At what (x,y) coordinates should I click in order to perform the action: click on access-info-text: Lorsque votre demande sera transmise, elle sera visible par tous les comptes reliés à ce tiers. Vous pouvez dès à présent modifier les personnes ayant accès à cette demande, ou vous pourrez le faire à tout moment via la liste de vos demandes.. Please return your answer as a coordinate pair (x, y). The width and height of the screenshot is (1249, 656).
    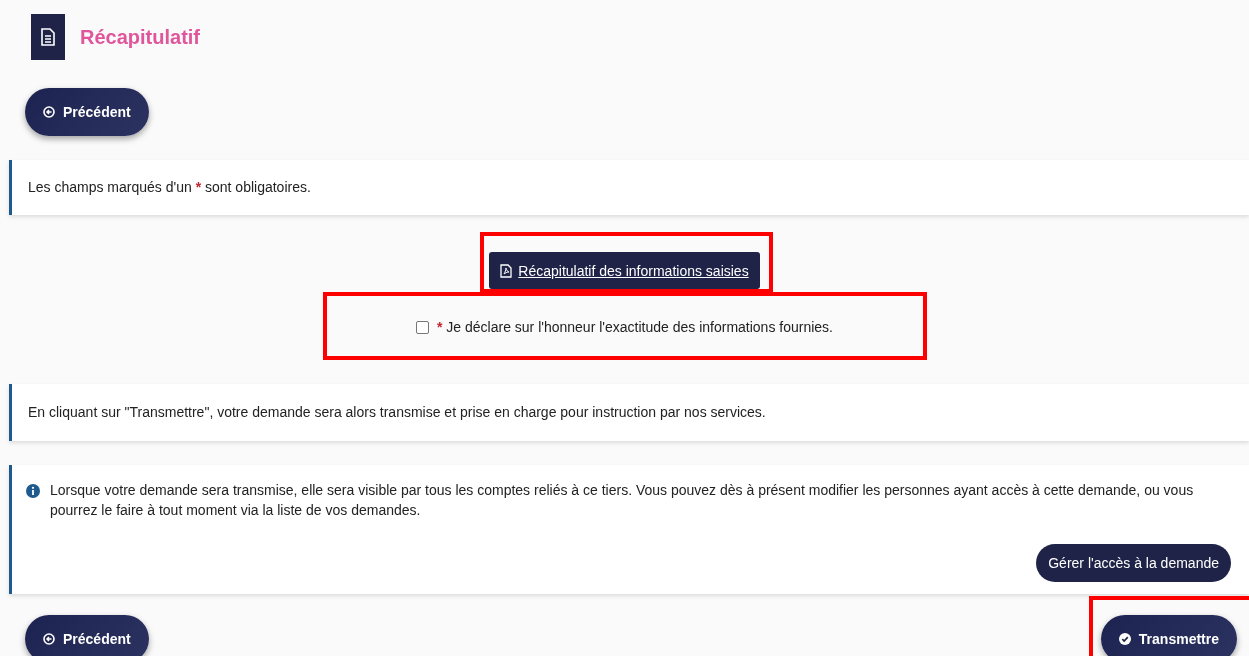
    Looking at the image, I should click on (622, 500).